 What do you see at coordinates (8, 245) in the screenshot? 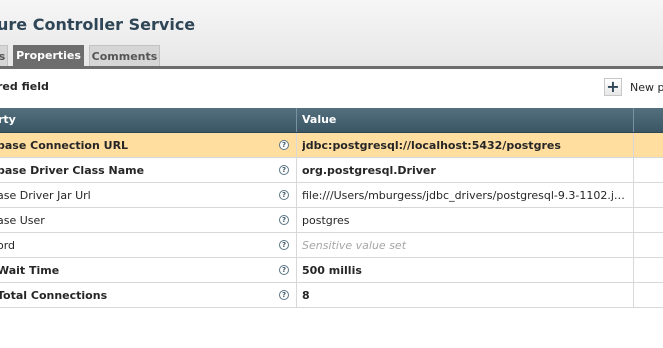
I see `property-name: ord` at bounding box center [8, 245].